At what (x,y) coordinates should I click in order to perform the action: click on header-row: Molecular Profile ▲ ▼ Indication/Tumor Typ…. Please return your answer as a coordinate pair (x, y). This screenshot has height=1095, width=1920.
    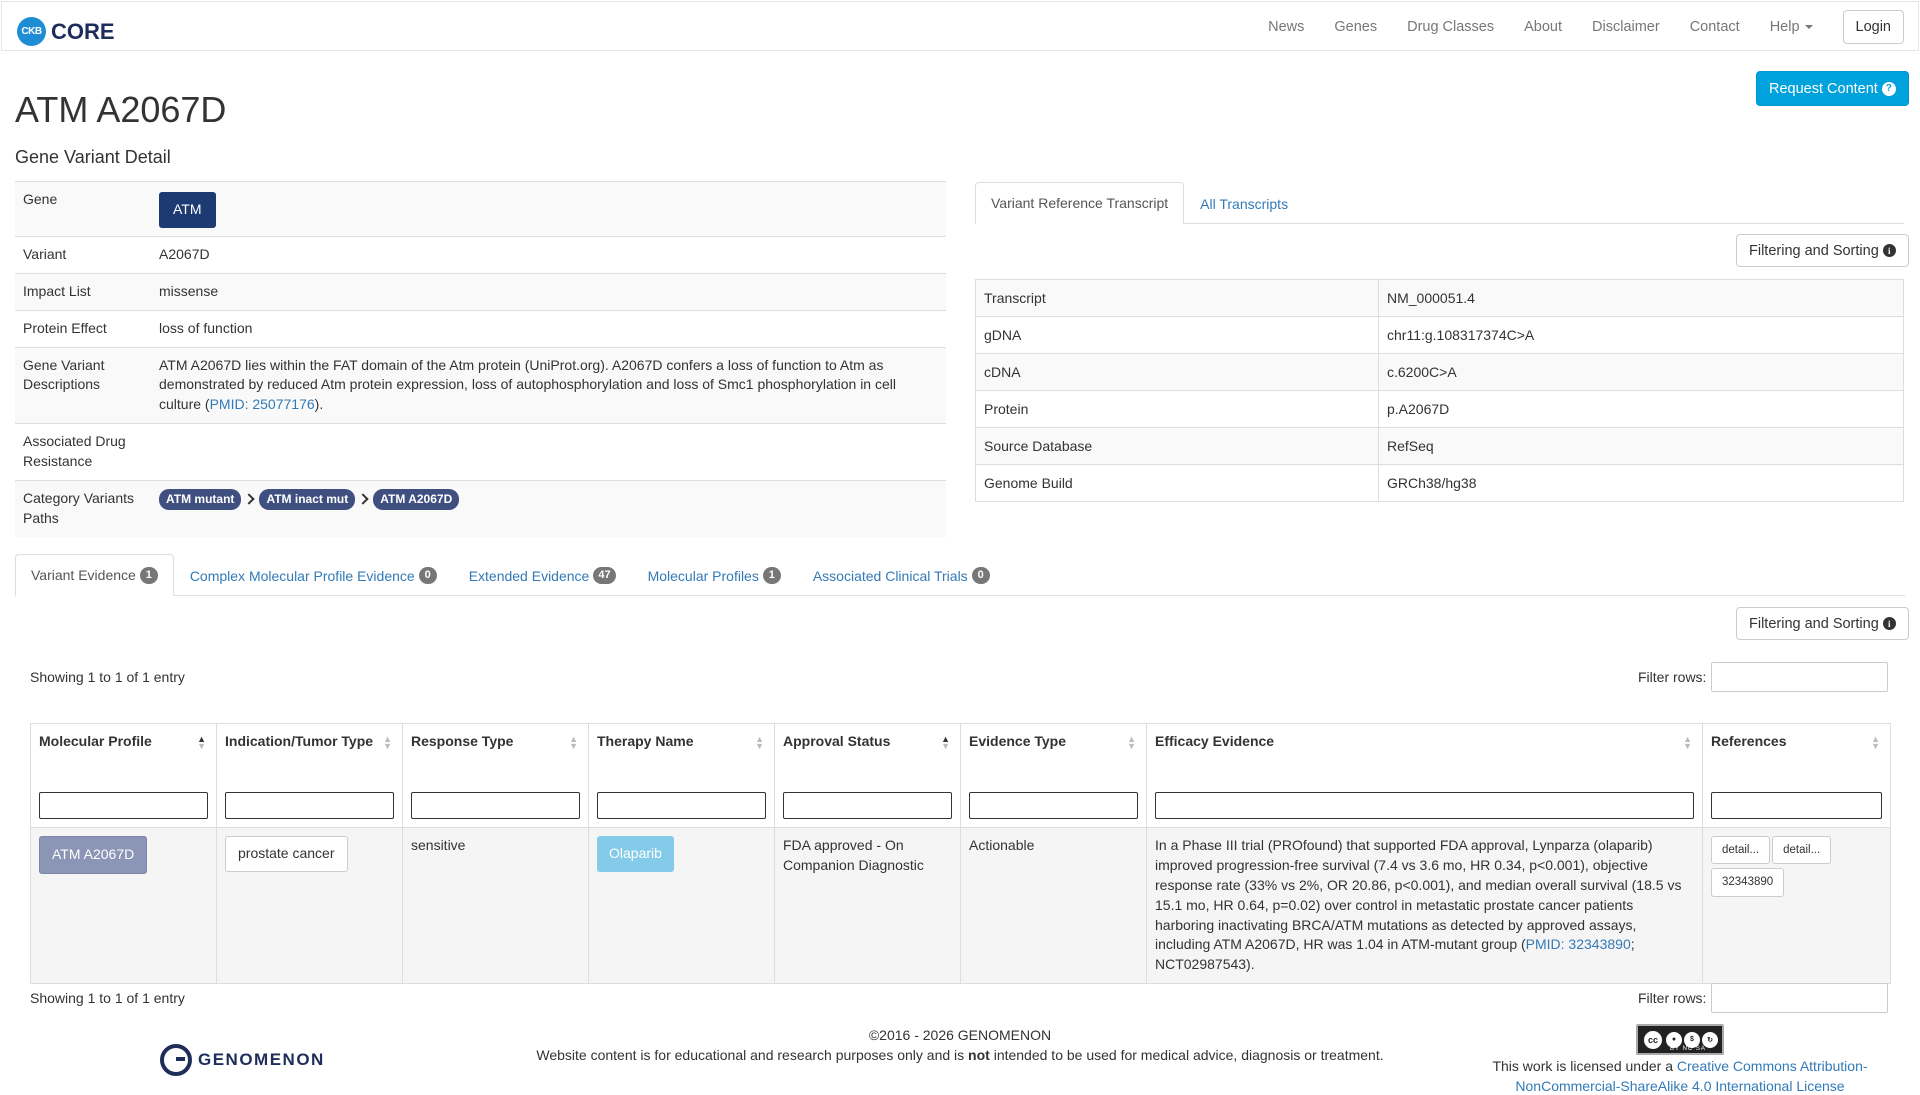
    Looking at the image, I should click on (960, 775).